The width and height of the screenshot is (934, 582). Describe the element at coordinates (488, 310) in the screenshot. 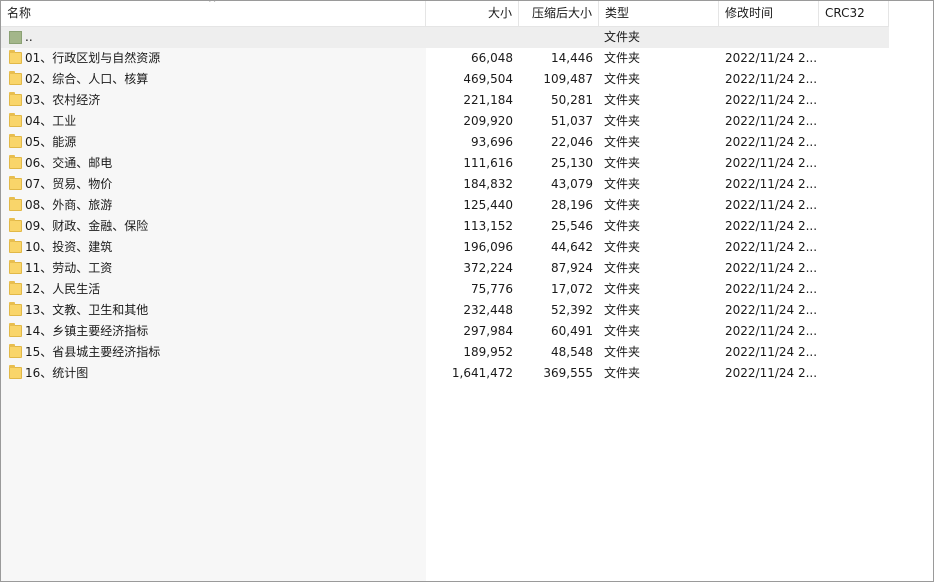

I see `folder-size: 232,448` at that location.